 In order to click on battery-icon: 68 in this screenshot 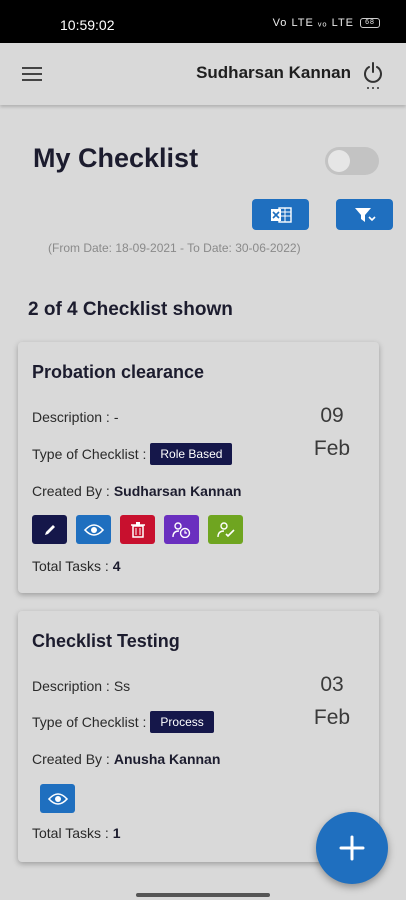, I will do `click(370, 23)`.